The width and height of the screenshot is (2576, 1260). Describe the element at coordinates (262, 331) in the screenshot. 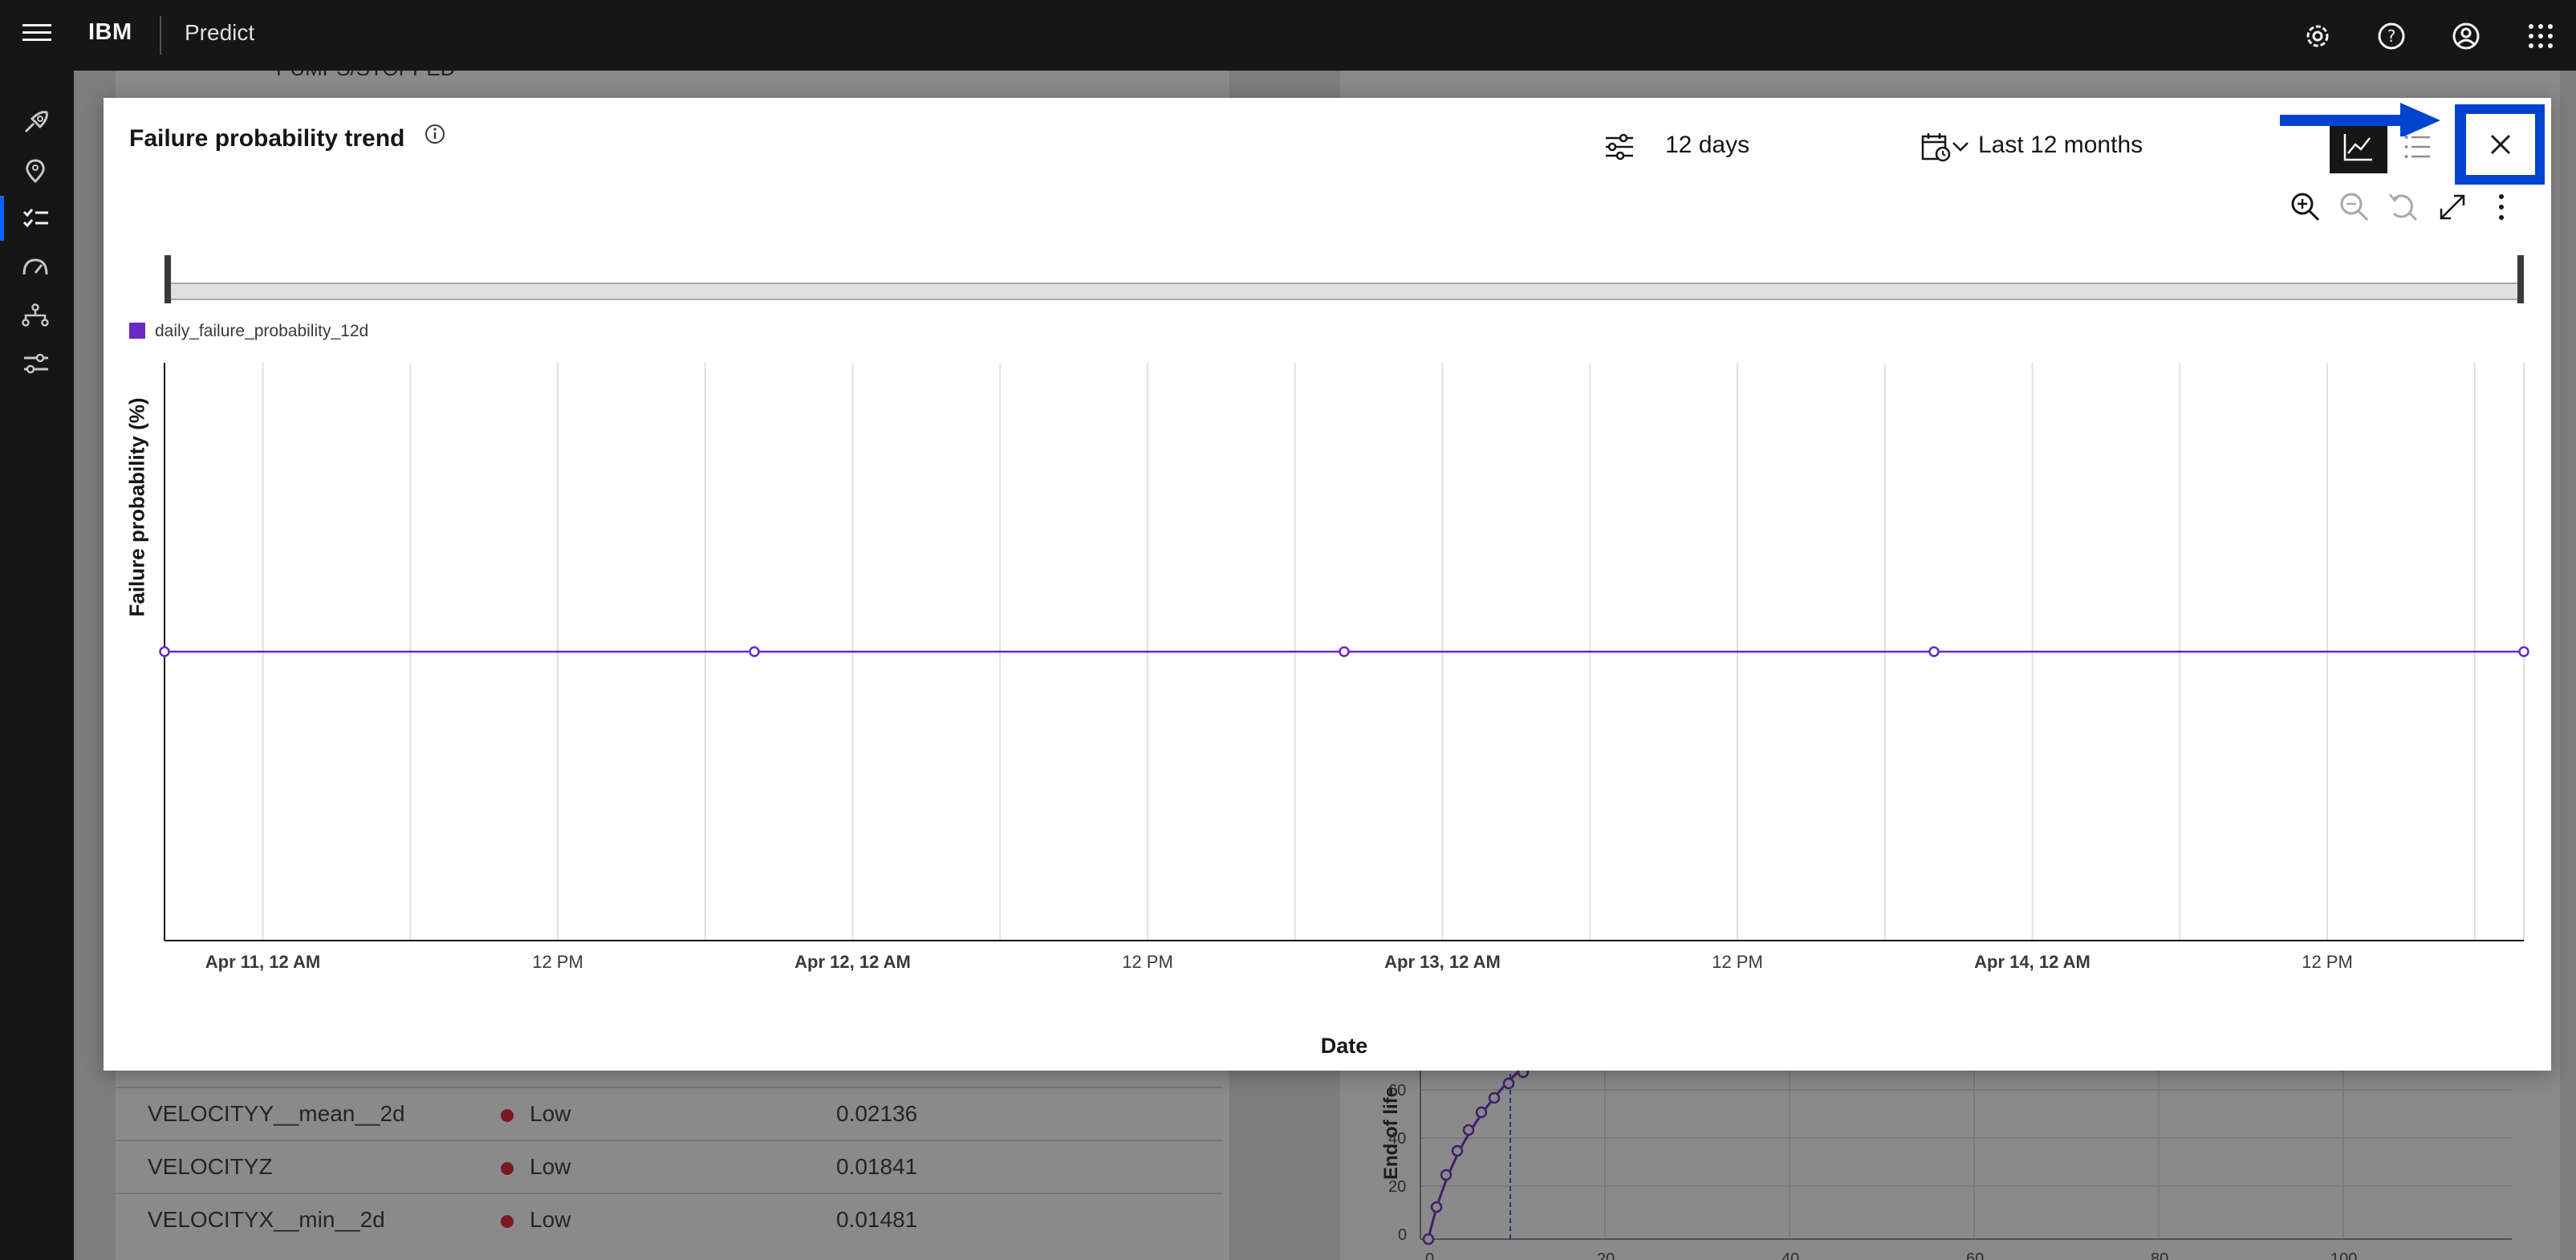

I see `legend-label: daily_failure_probability_12d` at that location.